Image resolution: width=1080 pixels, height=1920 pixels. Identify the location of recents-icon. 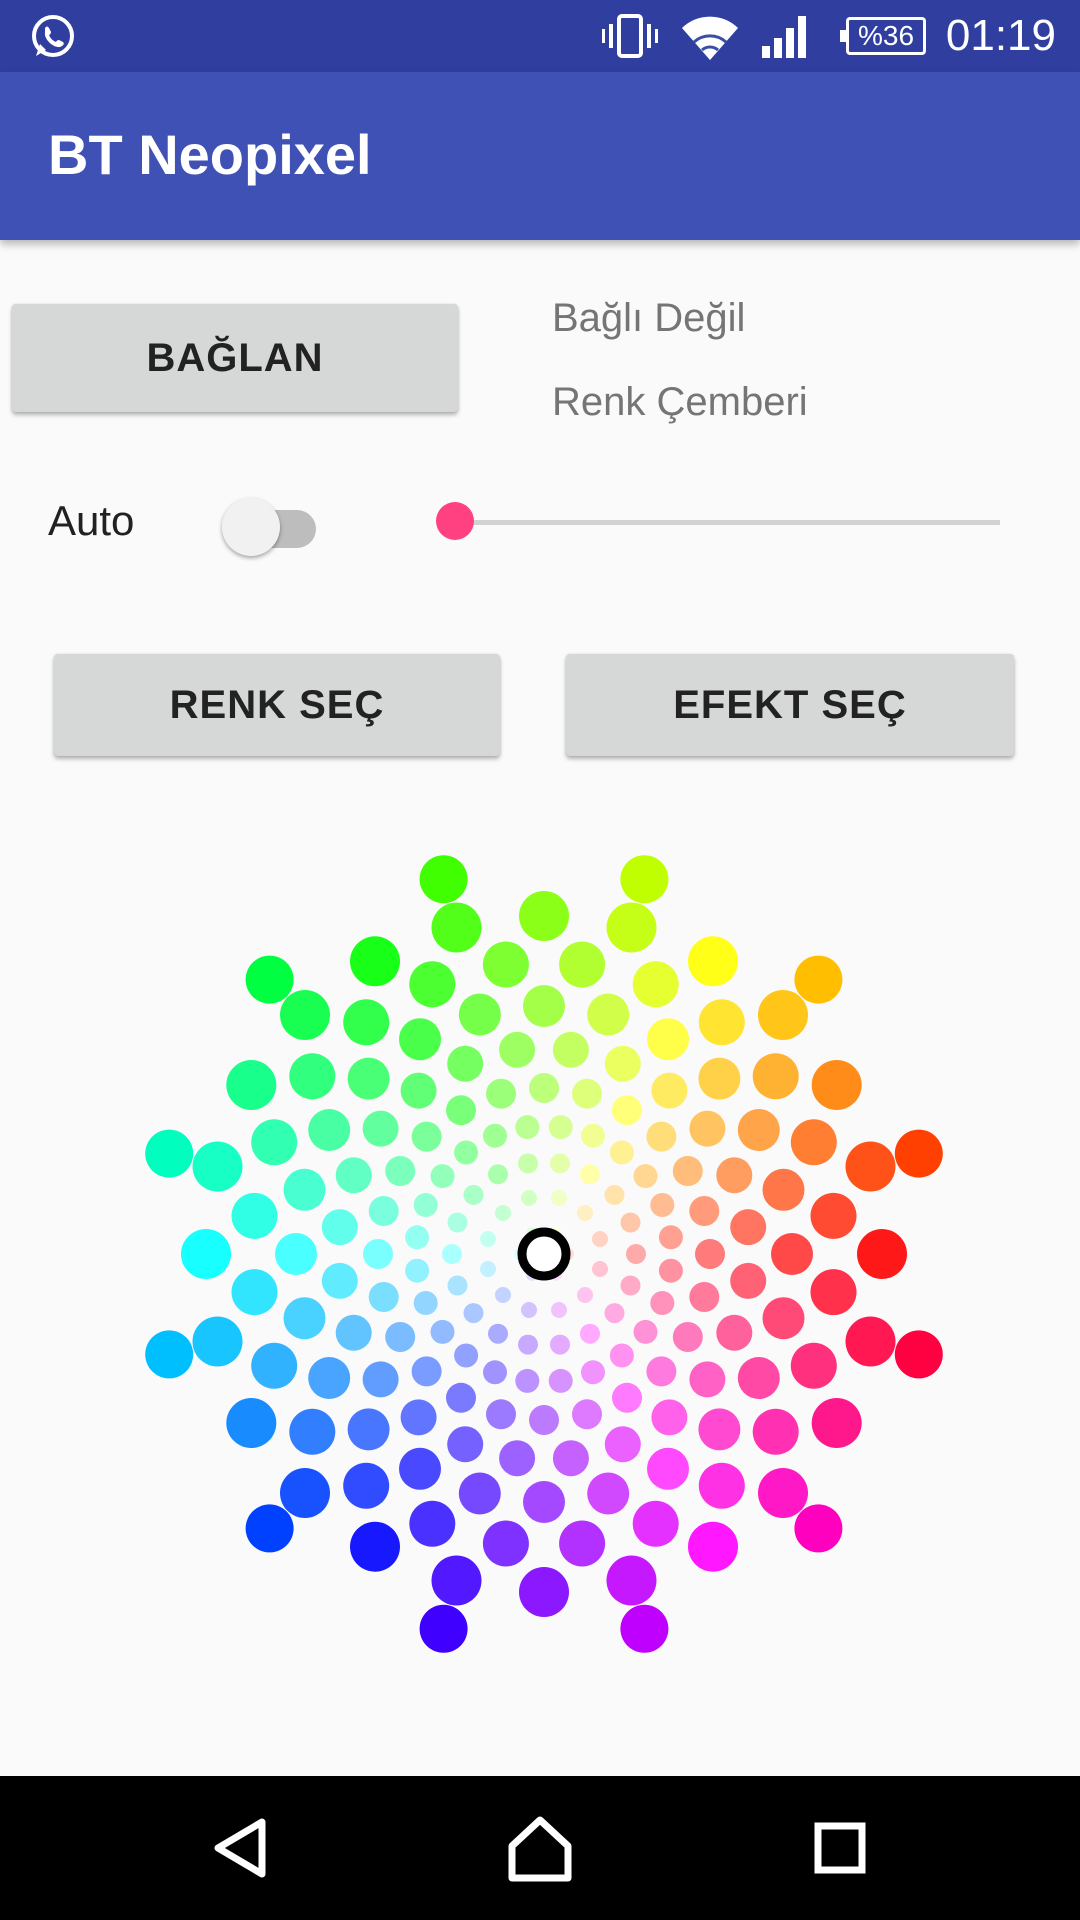
(840, 1848).